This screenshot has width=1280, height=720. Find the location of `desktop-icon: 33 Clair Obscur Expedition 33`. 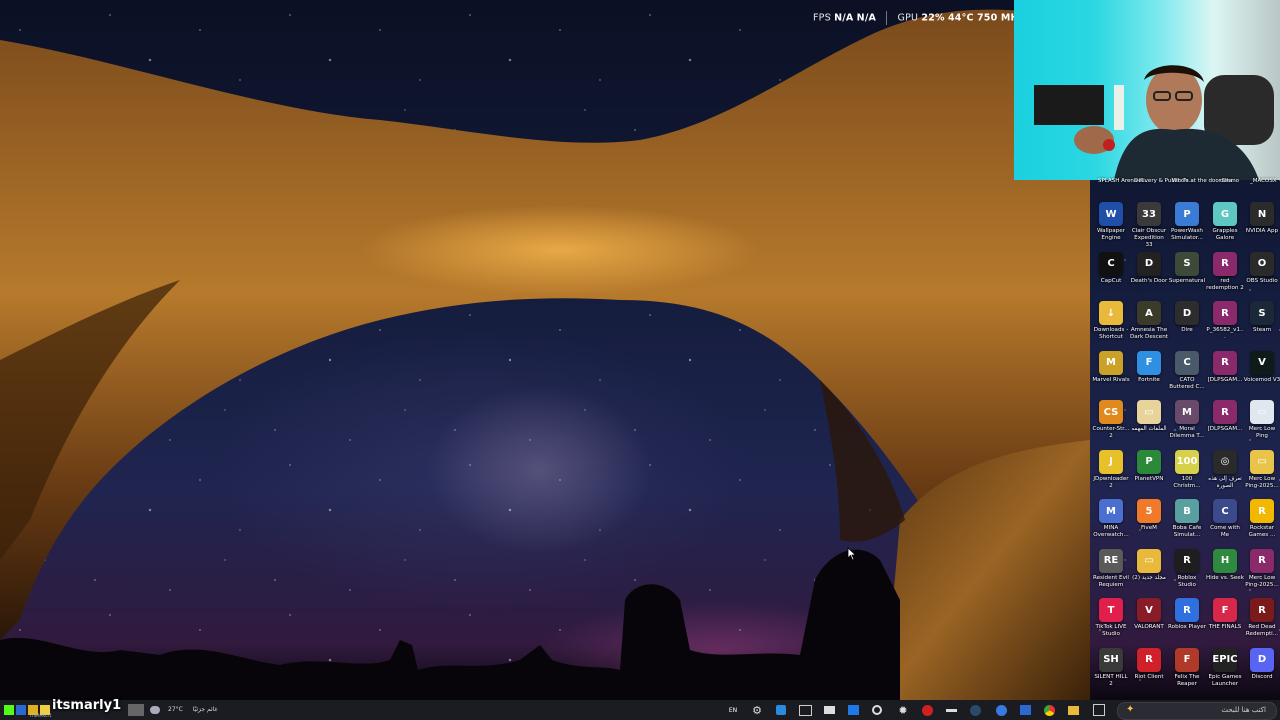

desktop-icon: 33 Clair Obscur Expedition 33 is located at coordinates (1149, 225).